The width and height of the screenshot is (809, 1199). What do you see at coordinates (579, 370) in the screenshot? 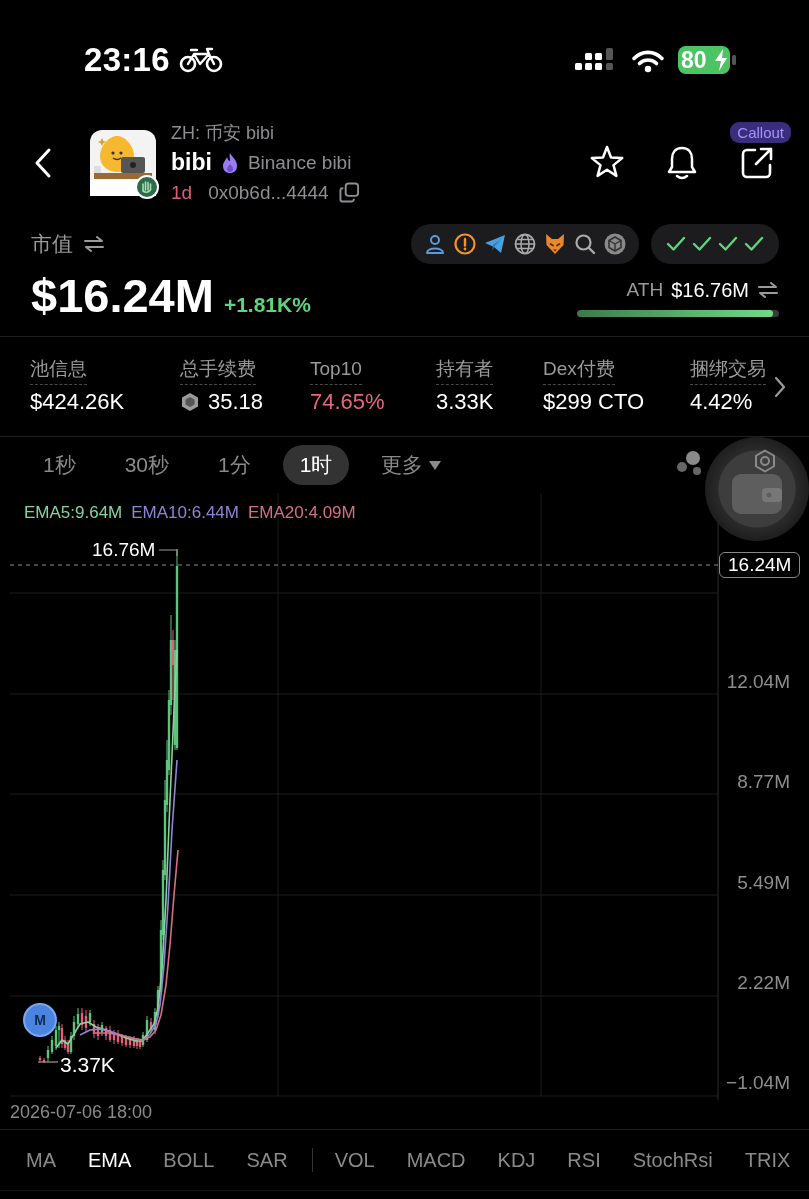
I see `stat-label: Dex付费` at bounding box center [579, 370].